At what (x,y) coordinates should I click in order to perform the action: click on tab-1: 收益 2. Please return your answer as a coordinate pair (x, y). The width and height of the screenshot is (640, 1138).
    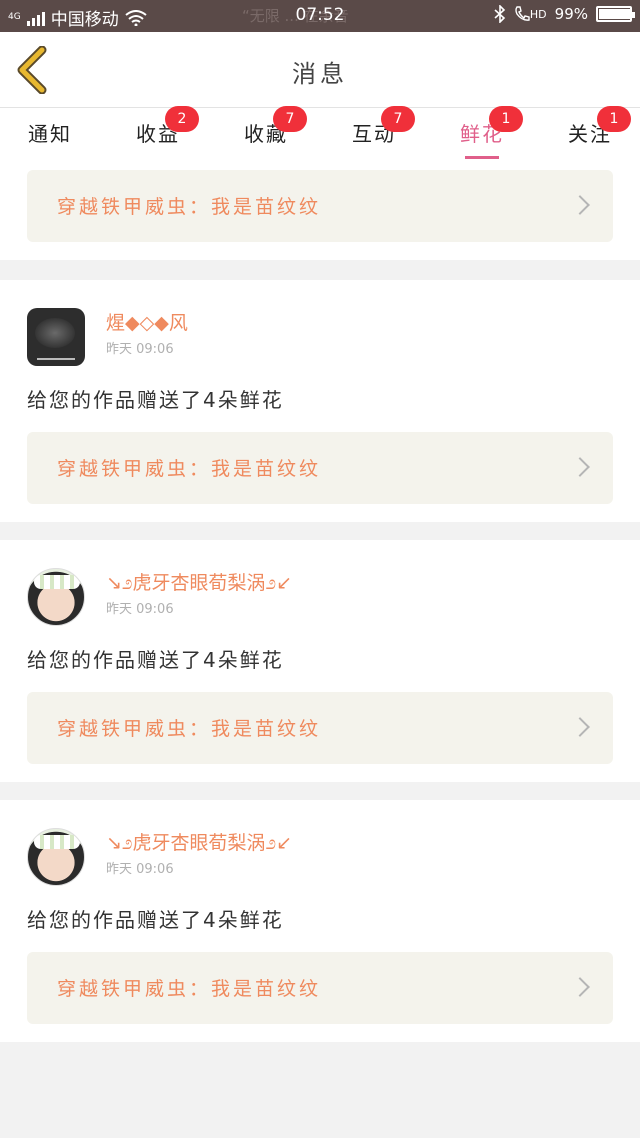
    Looking at the image, I should click on (158, 133).